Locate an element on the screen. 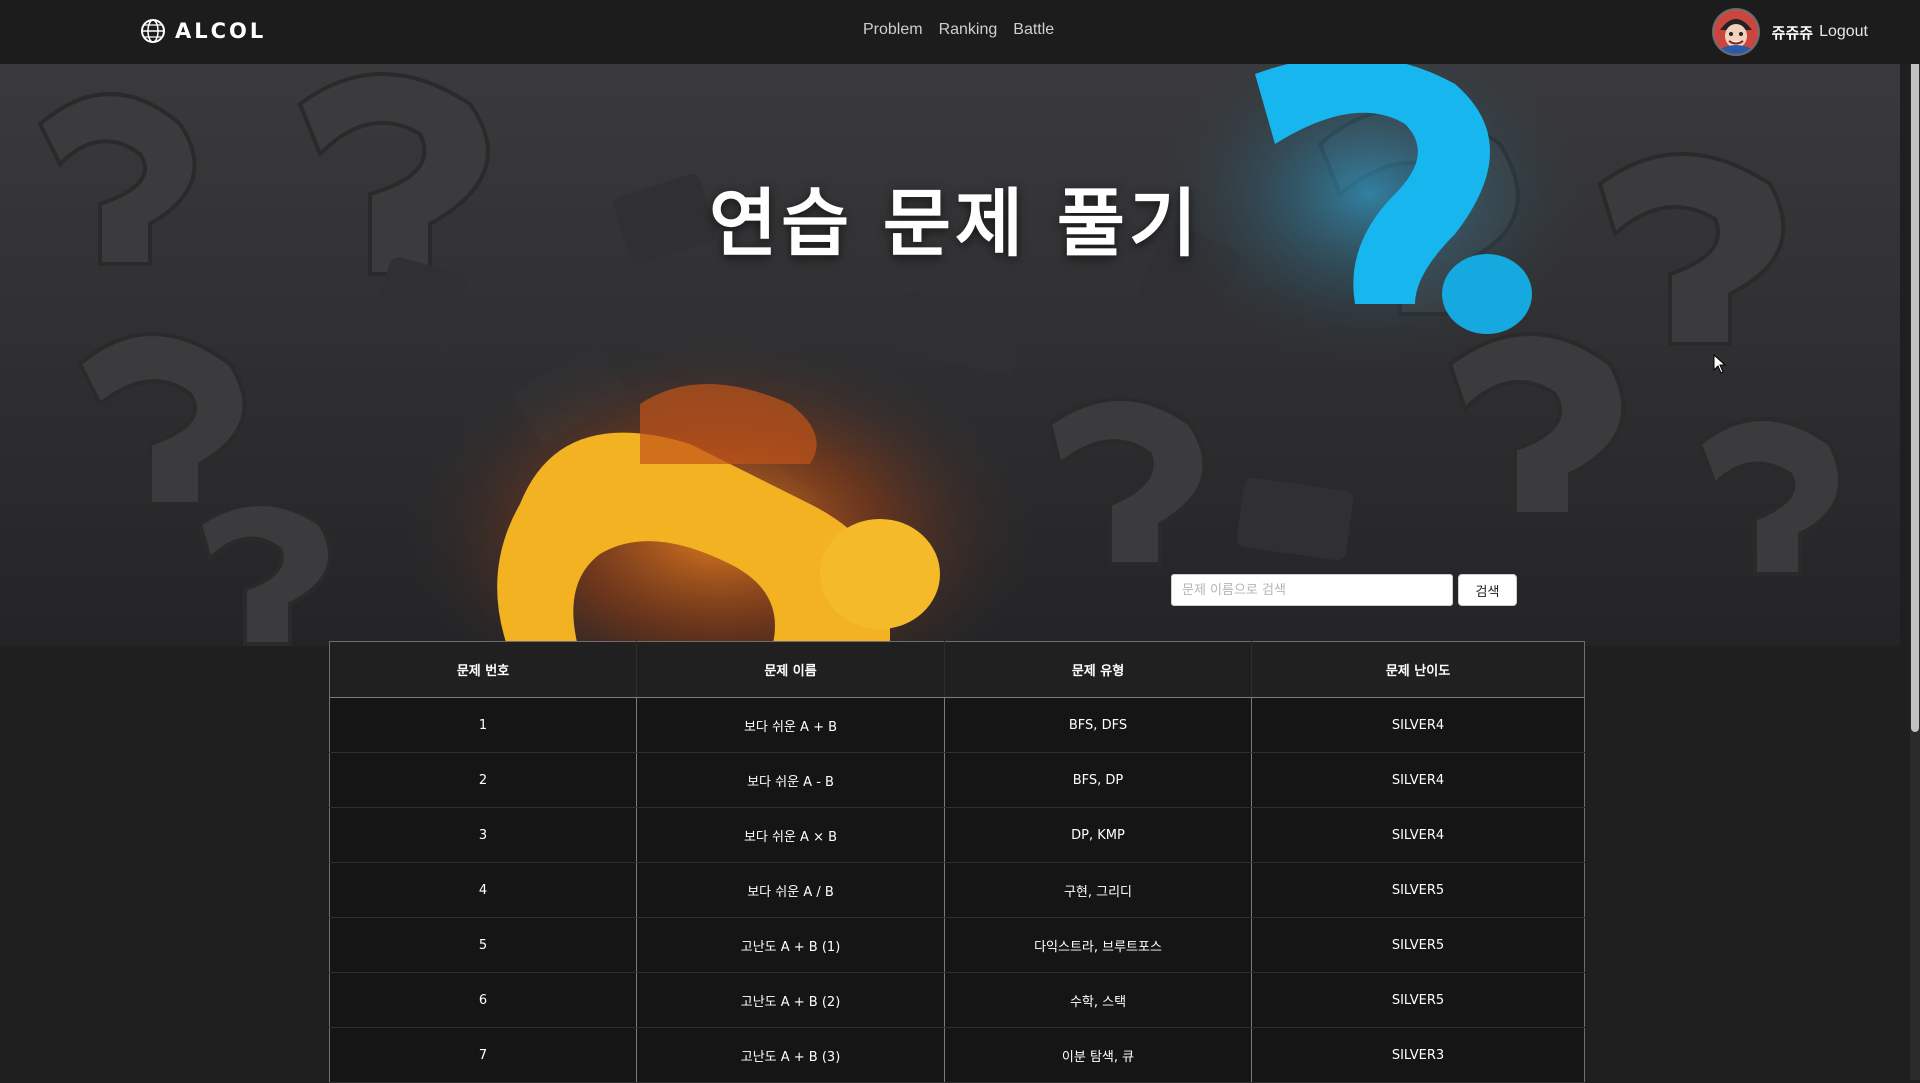  problem-name: 보다 쉬운 A - B is located at coordinates (790, 780).